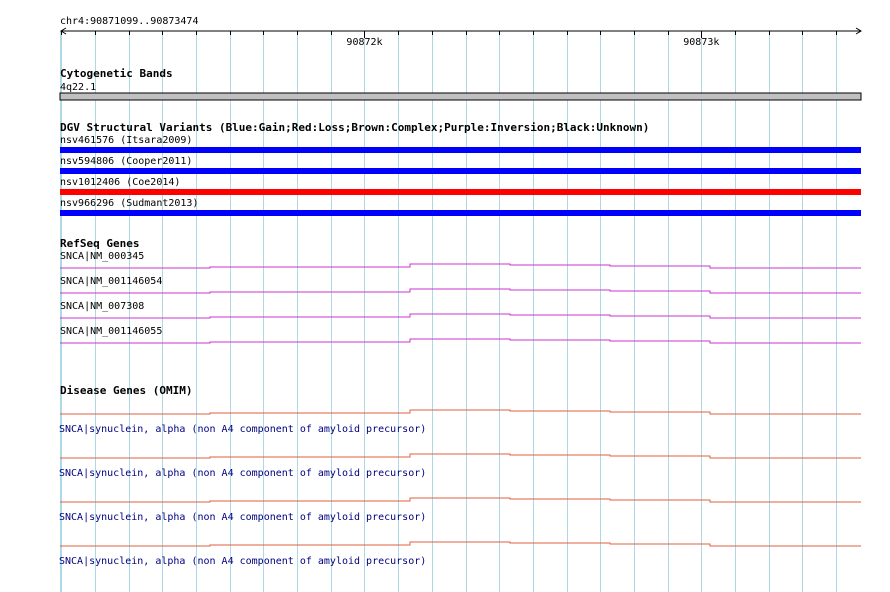  Describe the element at coordinates (129, 21) in the screenshot. I see `ruler-location: chr4:90871099..90873474` at that location.